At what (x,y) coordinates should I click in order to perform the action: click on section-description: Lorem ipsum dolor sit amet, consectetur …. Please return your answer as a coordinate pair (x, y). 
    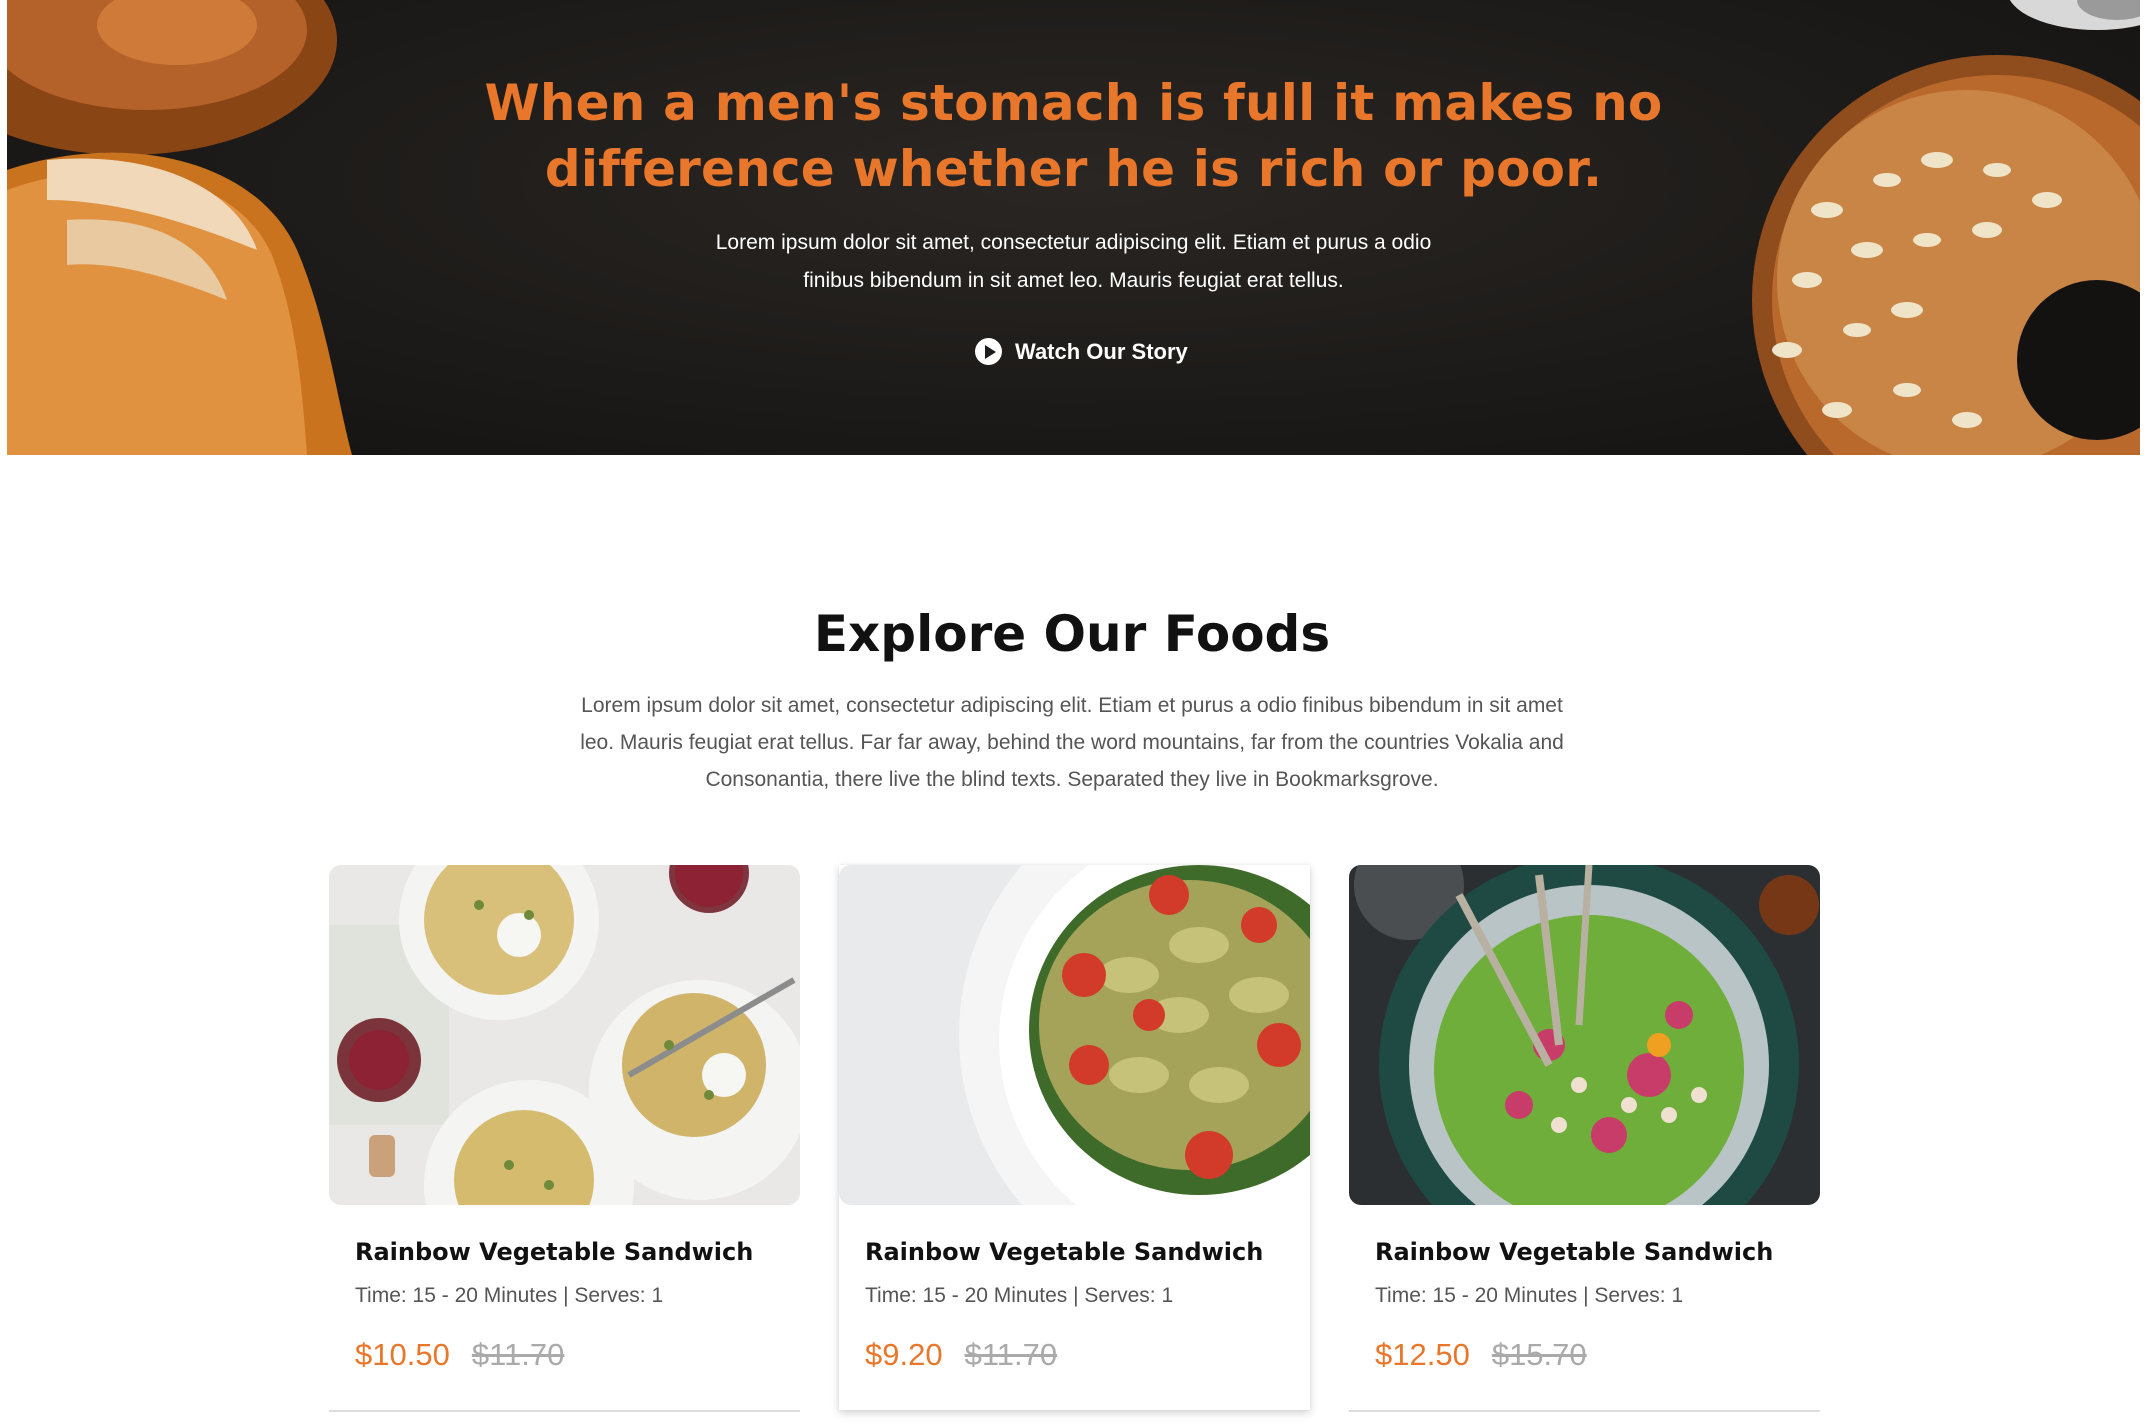
    Looking at the image, I should click on (1072, 742).